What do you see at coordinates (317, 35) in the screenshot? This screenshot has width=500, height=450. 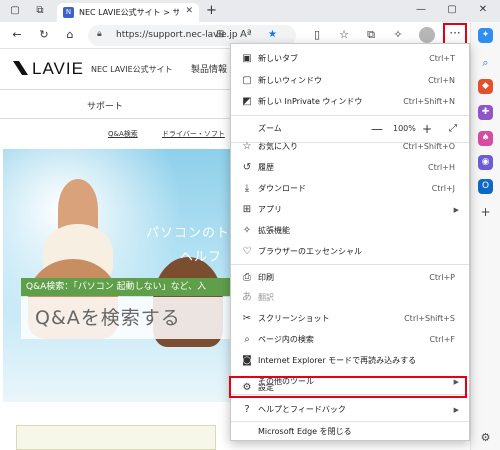 I see `split-screen-icon: ▯` at bounding box center [317, 35].